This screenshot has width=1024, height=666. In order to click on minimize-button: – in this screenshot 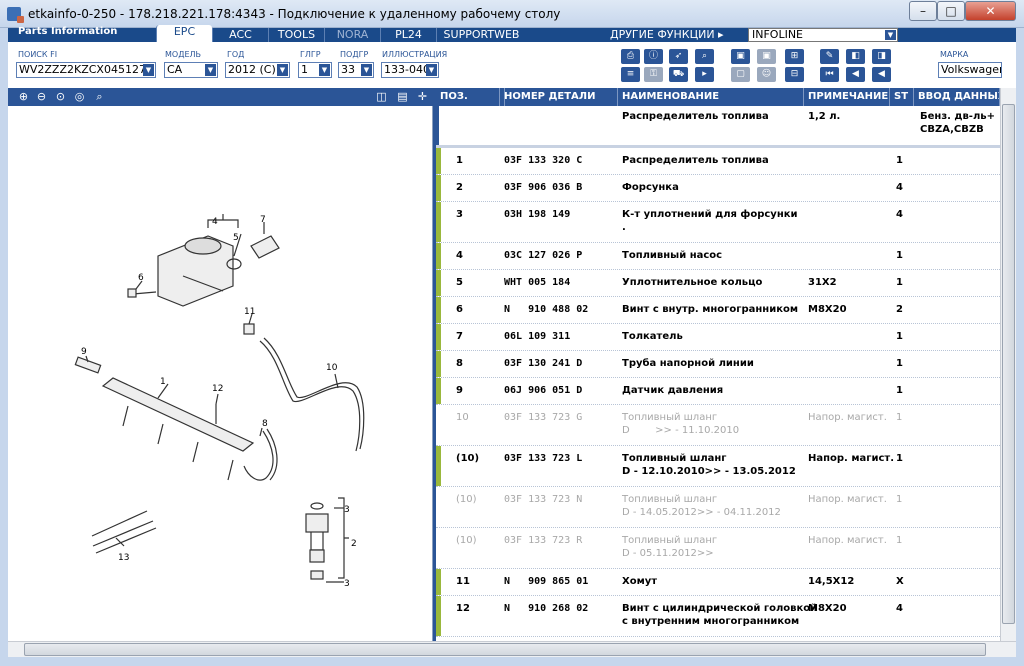, I will do `click(923, 11)`.